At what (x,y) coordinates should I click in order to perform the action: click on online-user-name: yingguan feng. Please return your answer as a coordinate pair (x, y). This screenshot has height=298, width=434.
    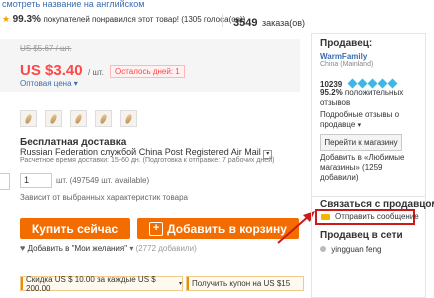
    Looking at the image, I should click on (356, 249).